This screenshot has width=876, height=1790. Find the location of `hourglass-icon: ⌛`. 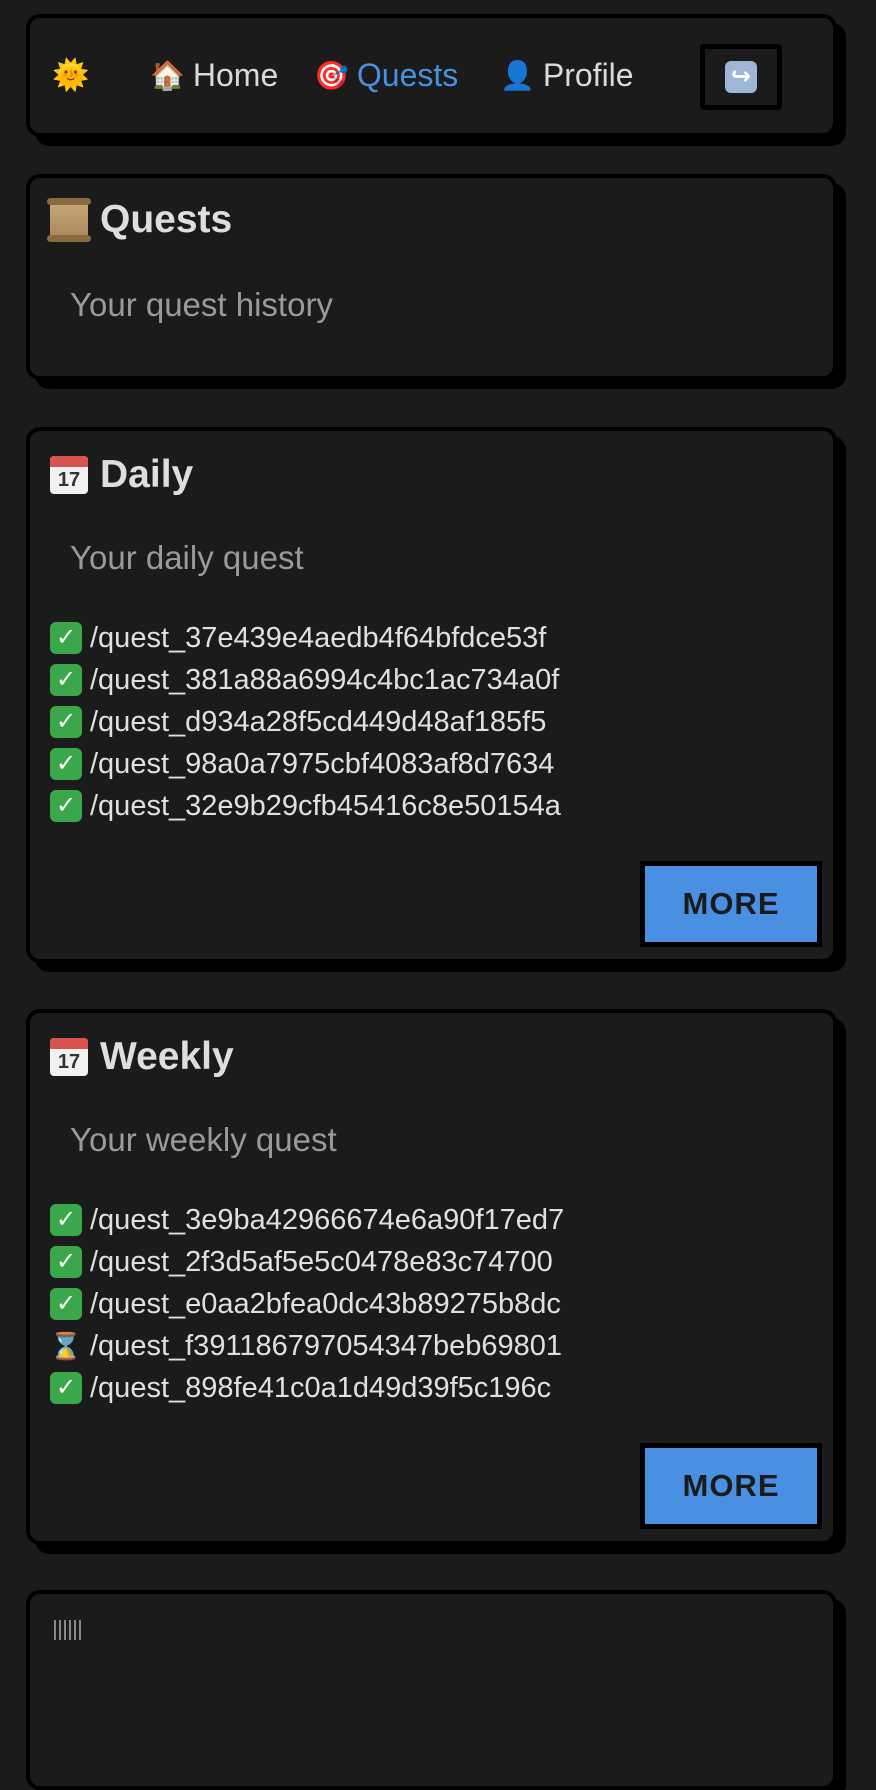

hourglass-icon: ⌛ is located at coordinates (66, 1345).